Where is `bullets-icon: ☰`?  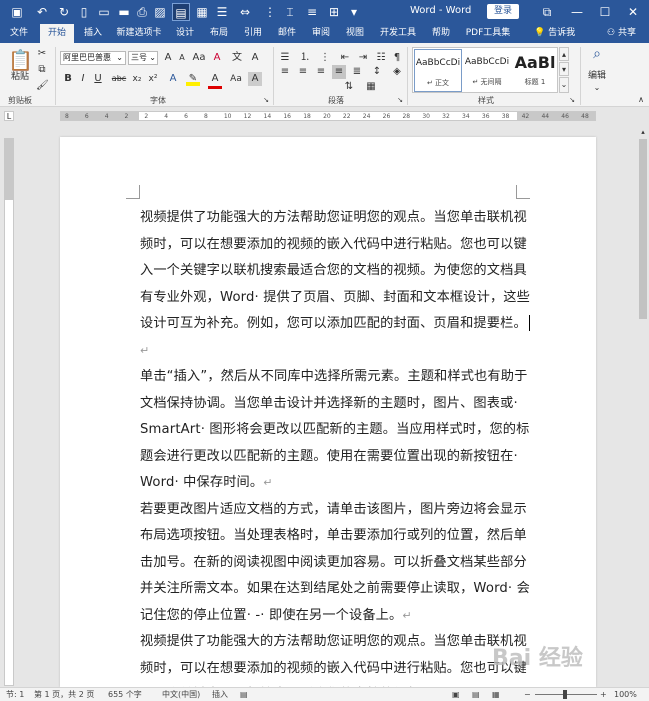
bullets-icon: ☰ is located at coordinates (285, 58).